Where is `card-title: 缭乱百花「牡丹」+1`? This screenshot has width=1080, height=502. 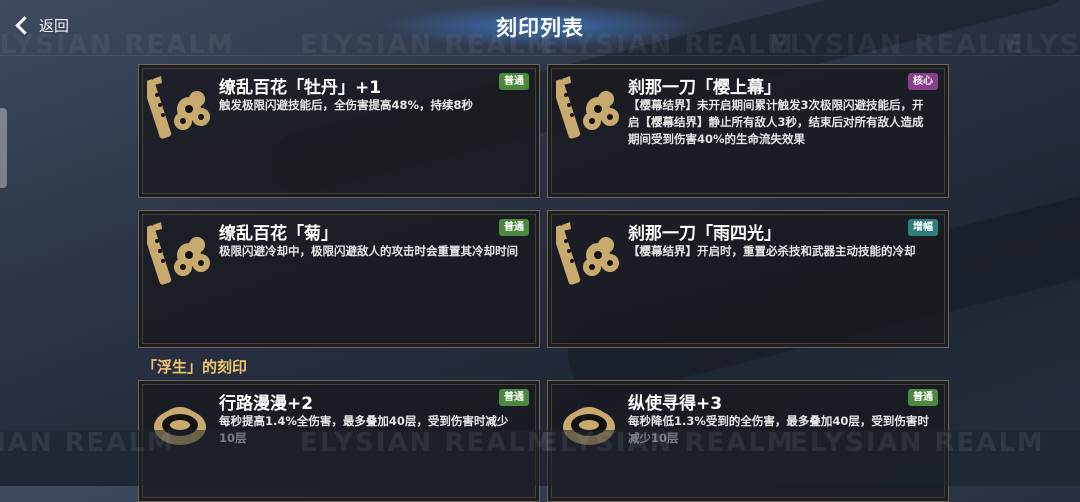
card-title: 缭乱百花「牡丹」+1 is located at coordinates (300, 88).